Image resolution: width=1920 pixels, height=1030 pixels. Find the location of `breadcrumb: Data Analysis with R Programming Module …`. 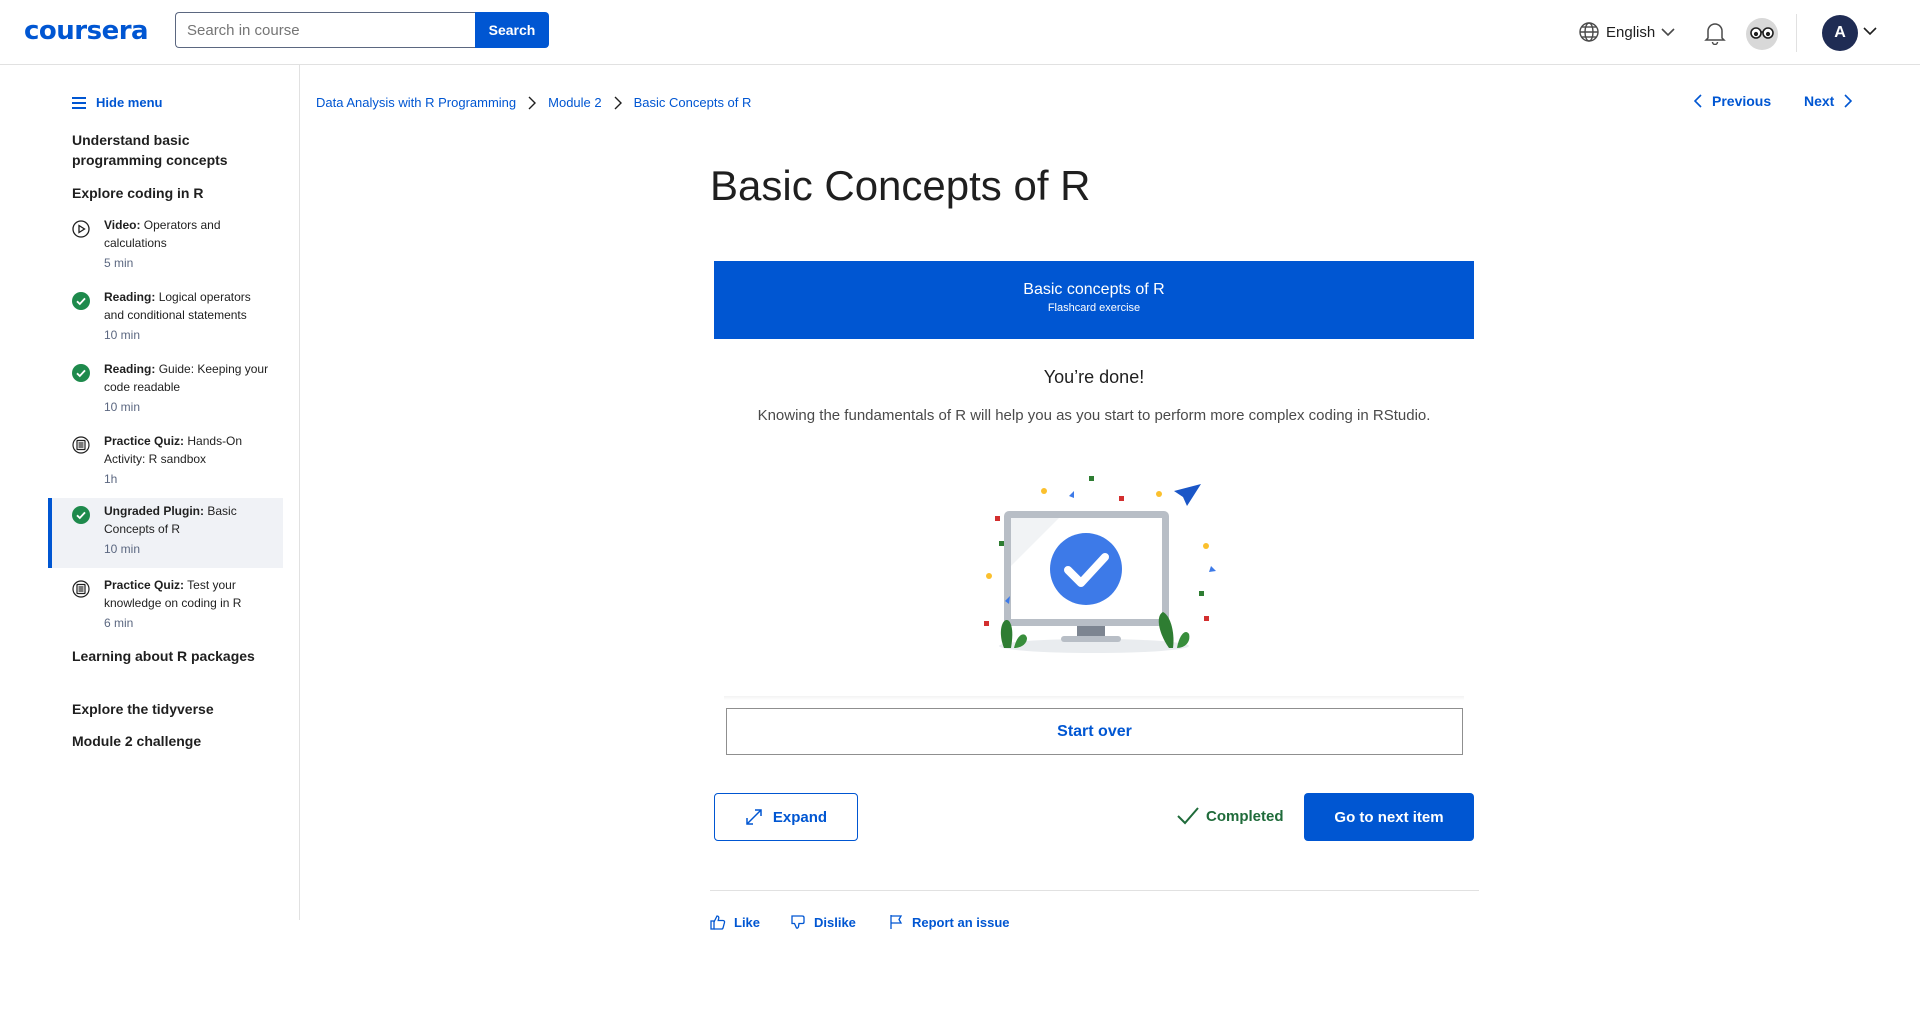

breadcrumb: Data Analysis with R Programming Module … is located at coordinates (533, 102).